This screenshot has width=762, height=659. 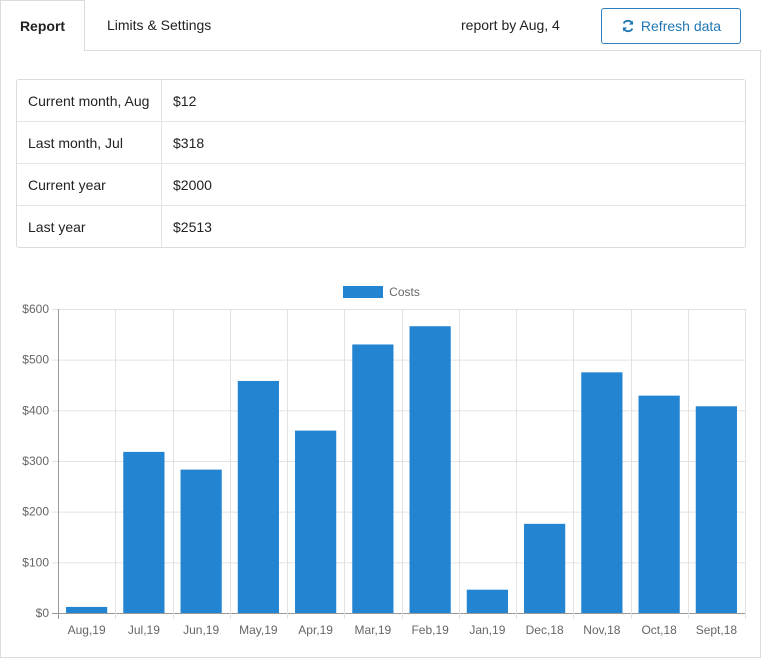 What do you see at coordinates (717, 630) in the screenshot?
I see `x-tick-label: Sept,18` at bounding box center [717, 630].